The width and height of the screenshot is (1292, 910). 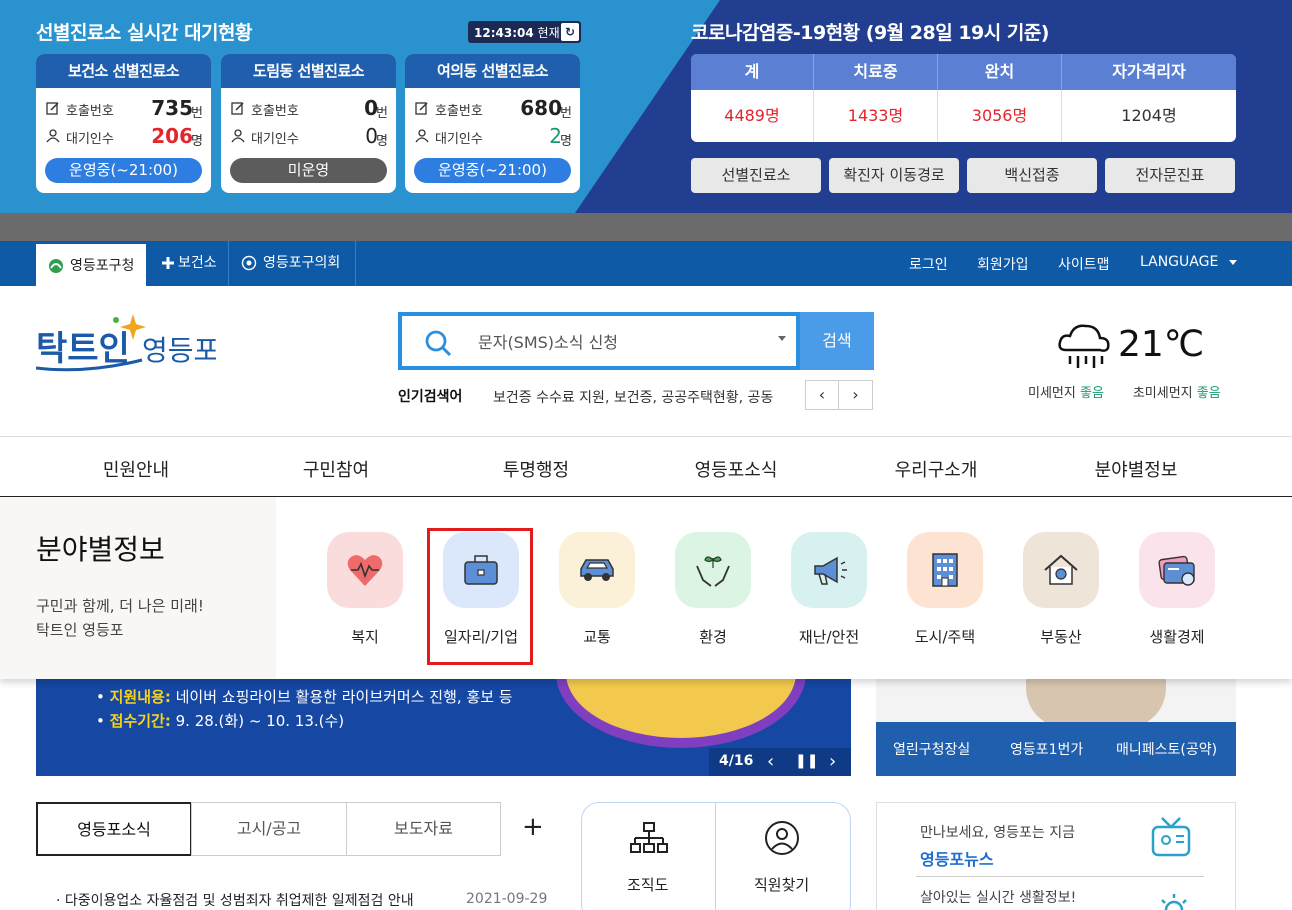 What do you see at coordinates (736, 761) in the screenshot?
I see `slide-counter: 4/16` at bounding box center [736, 761].